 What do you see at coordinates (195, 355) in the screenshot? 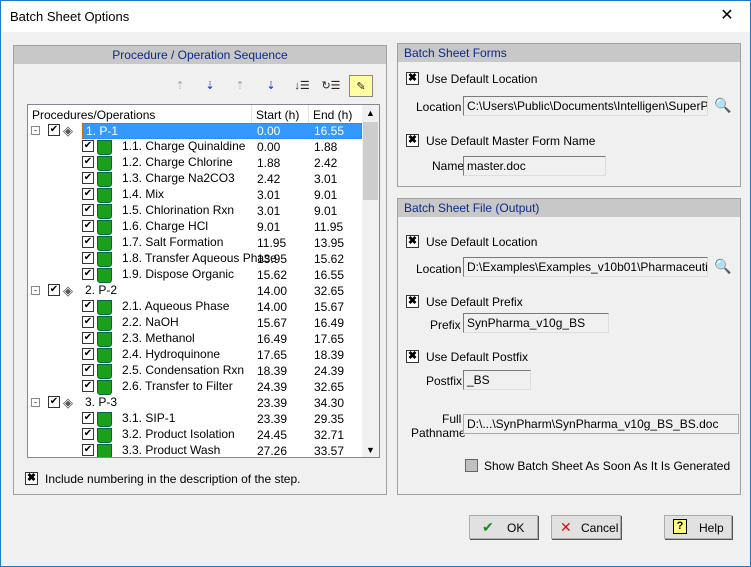
I see `table-row: ✔ 2.4. Hydroquinone 17.65 18.39` at bounding box center [195, 355].